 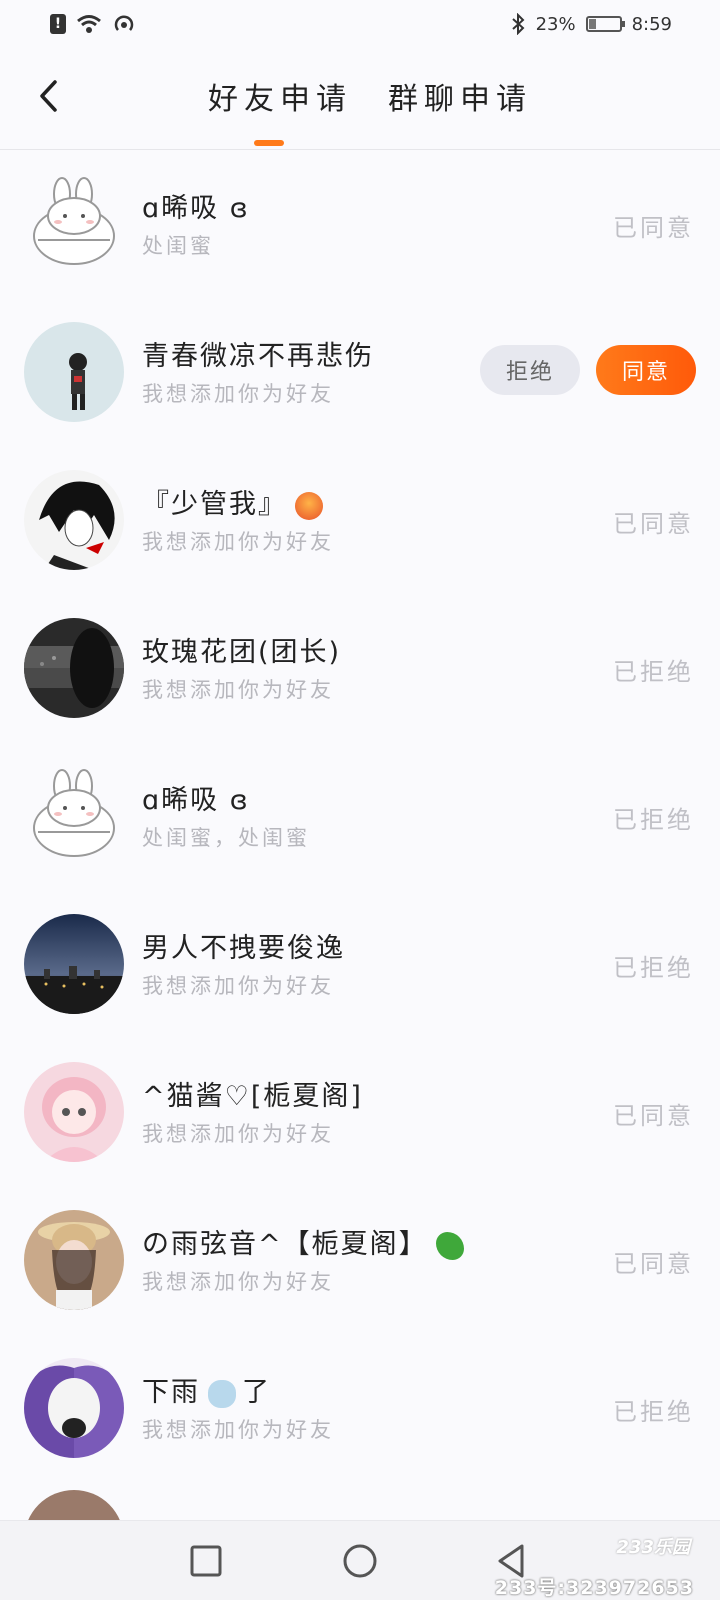 What do you see at coordinates (178, 246) in the screenshot?
I see `request-message: 处闺蜜` at bounding box center [178, 246].